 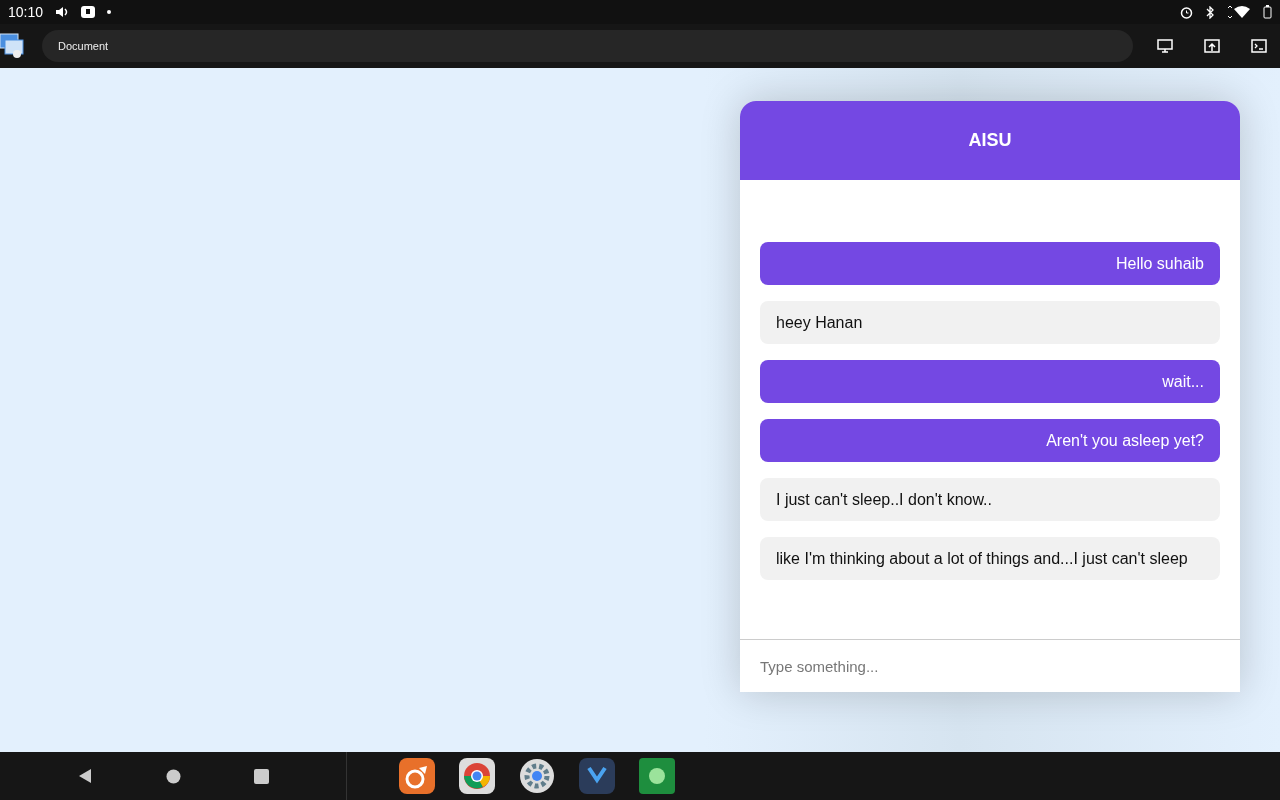 What do you see at coordinates (587, 46) in the screenshot?
I see `address-bar: Document` at bounding box center [587, 46].